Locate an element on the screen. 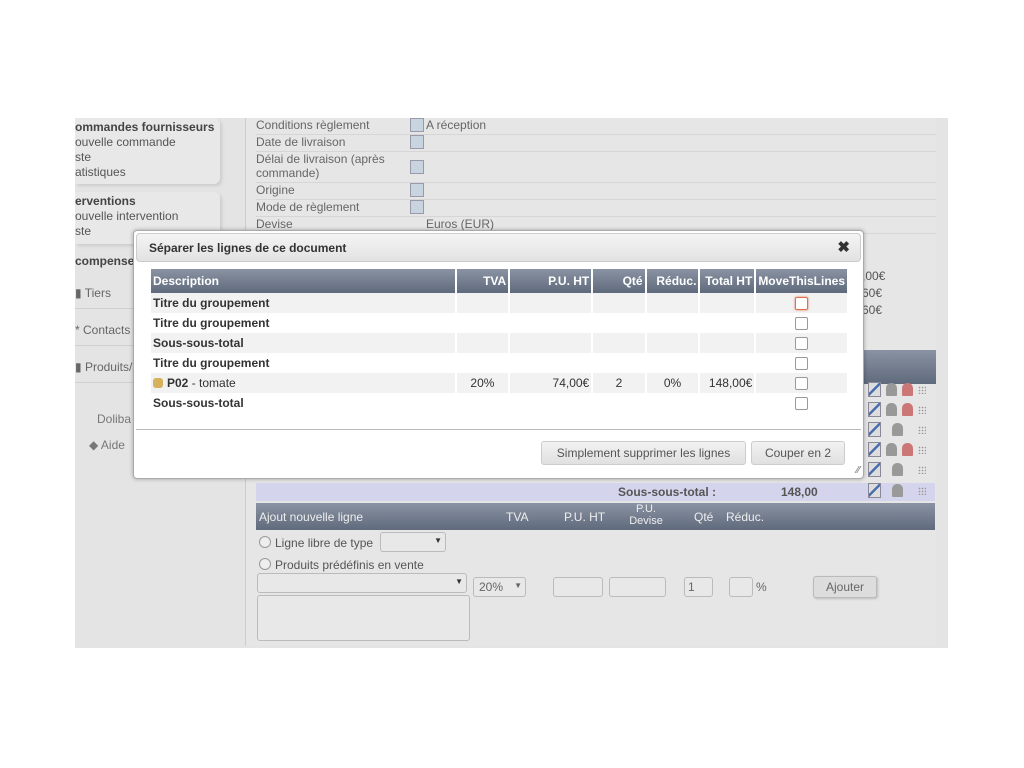 The image size is (1024, 768). split-in-two-button: Couper en 2 is located at coordinates (798, 453).